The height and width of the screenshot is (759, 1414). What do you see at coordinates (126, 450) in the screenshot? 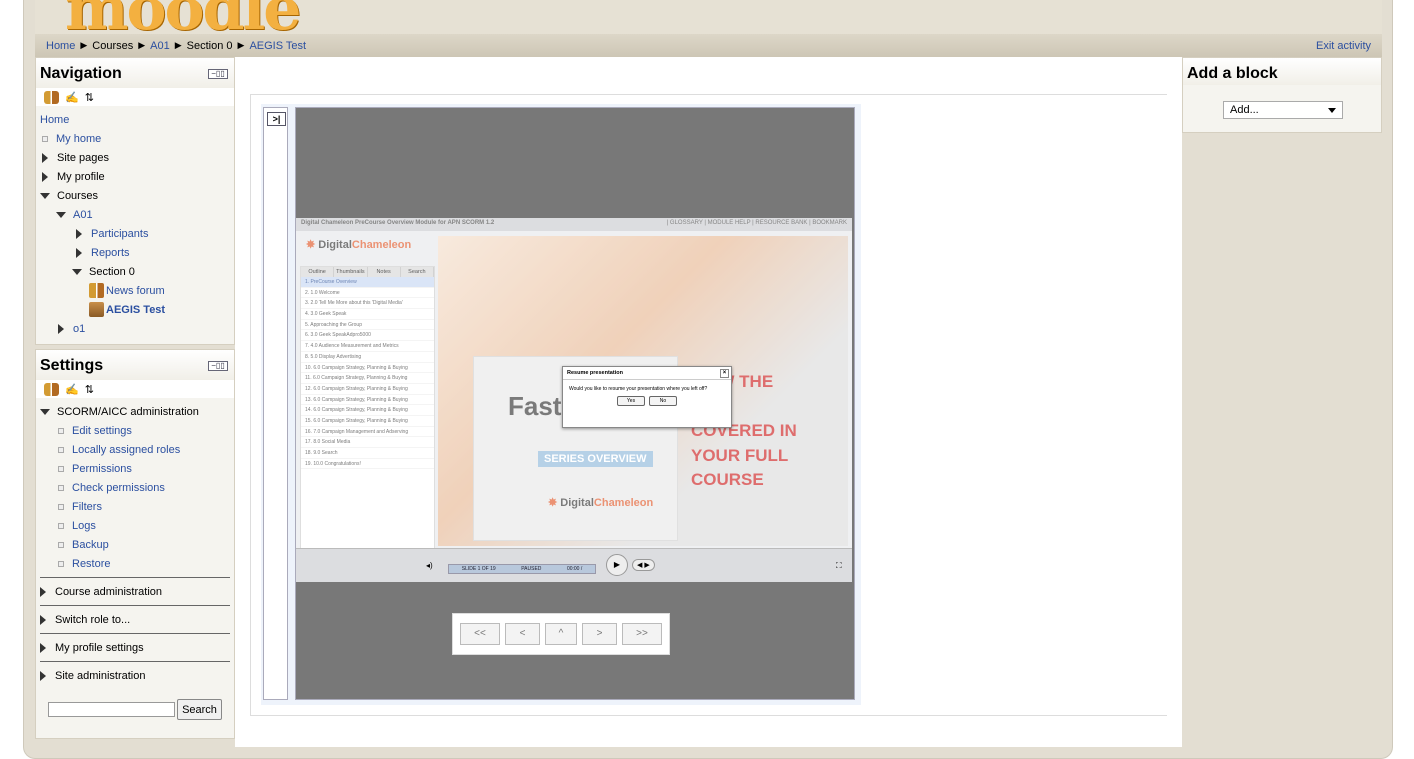
I see `settings-locally-assigned-roles: Locally assigned roles` at bounding box center [126, 450].